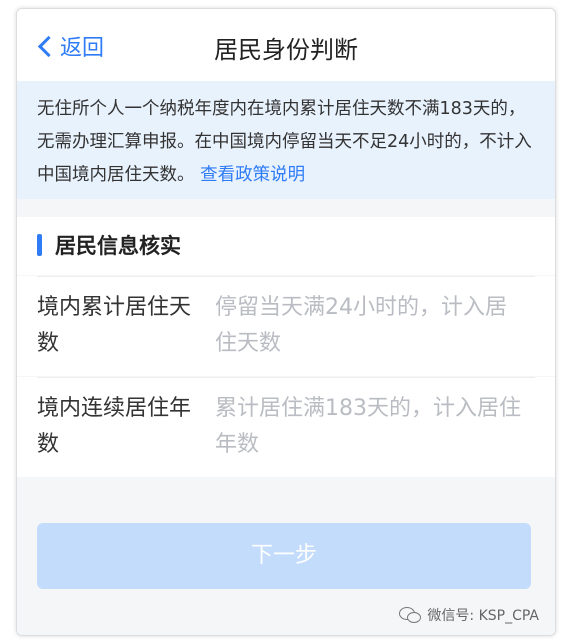 The width and height of the screenshot is (570, 640). Describe the element at coordinates (370, 326) in the screenshot. I see `cumulative-days-input: 停留当天满24小时的，计入居住天数` at that location.